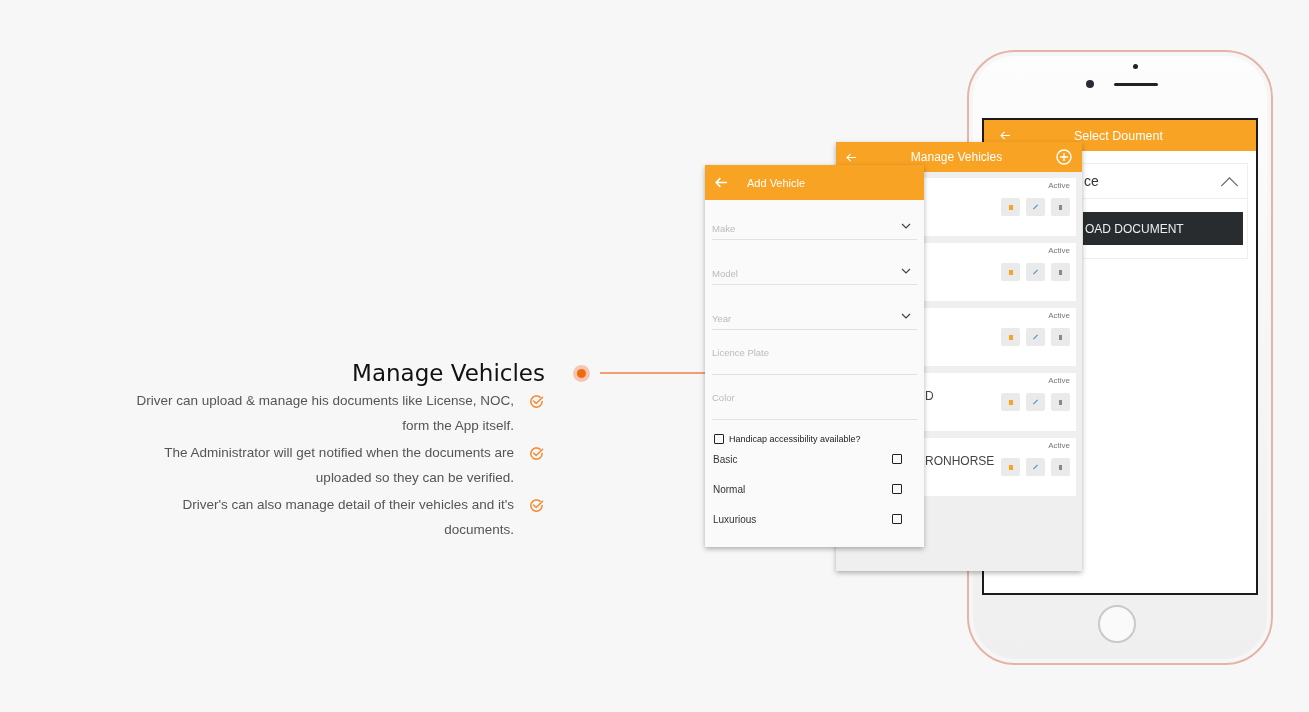  I want to click on add-circle-icon, so click(1064, 157).